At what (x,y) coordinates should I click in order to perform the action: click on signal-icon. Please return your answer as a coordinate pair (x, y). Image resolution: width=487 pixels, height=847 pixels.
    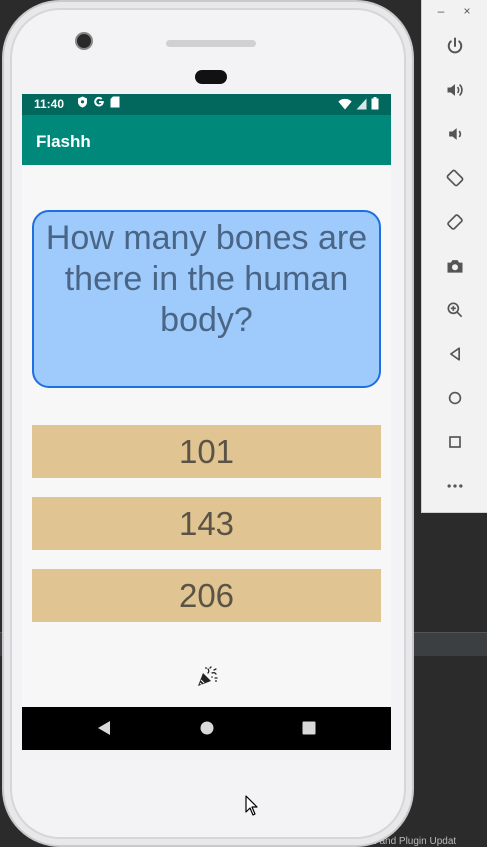
    Looking at the image, I should click on (361, 105).